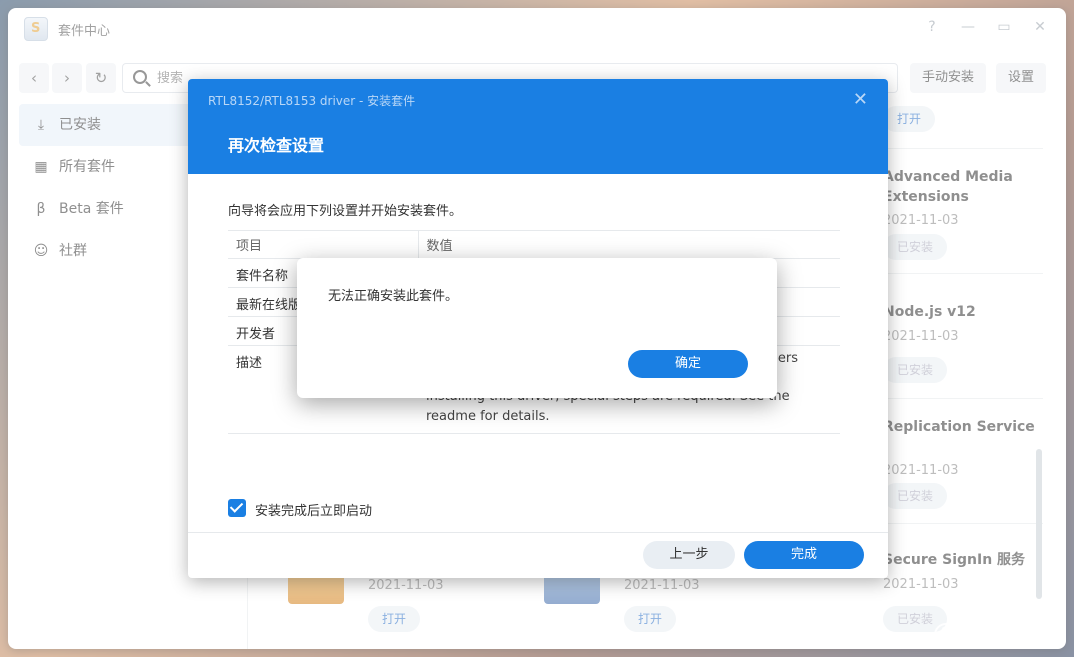  What do you see at coordinates (538, 532) in the screenshot?
I see `dialog-footer-divider` at bounding box center [538, 532].